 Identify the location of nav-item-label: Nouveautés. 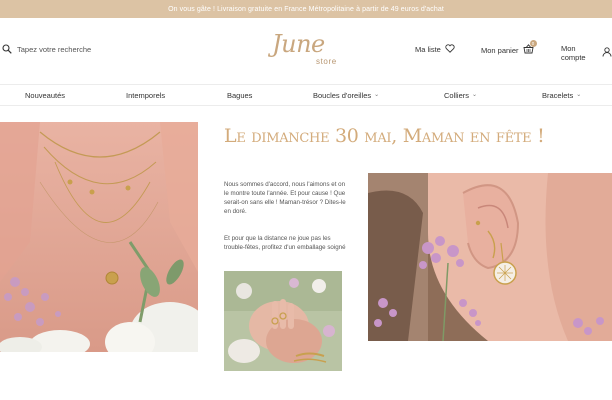
(45, 95).